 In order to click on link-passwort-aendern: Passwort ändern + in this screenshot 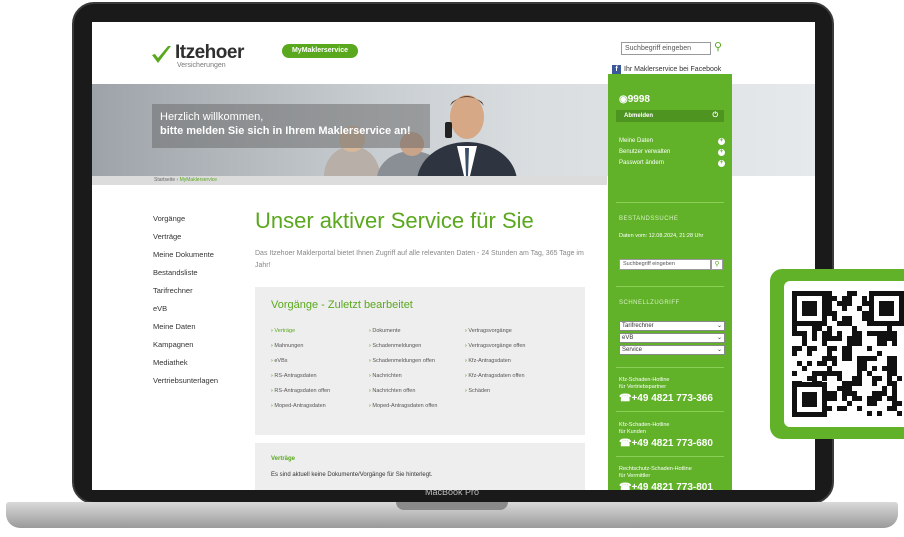, I will do `click(672, 163)`.